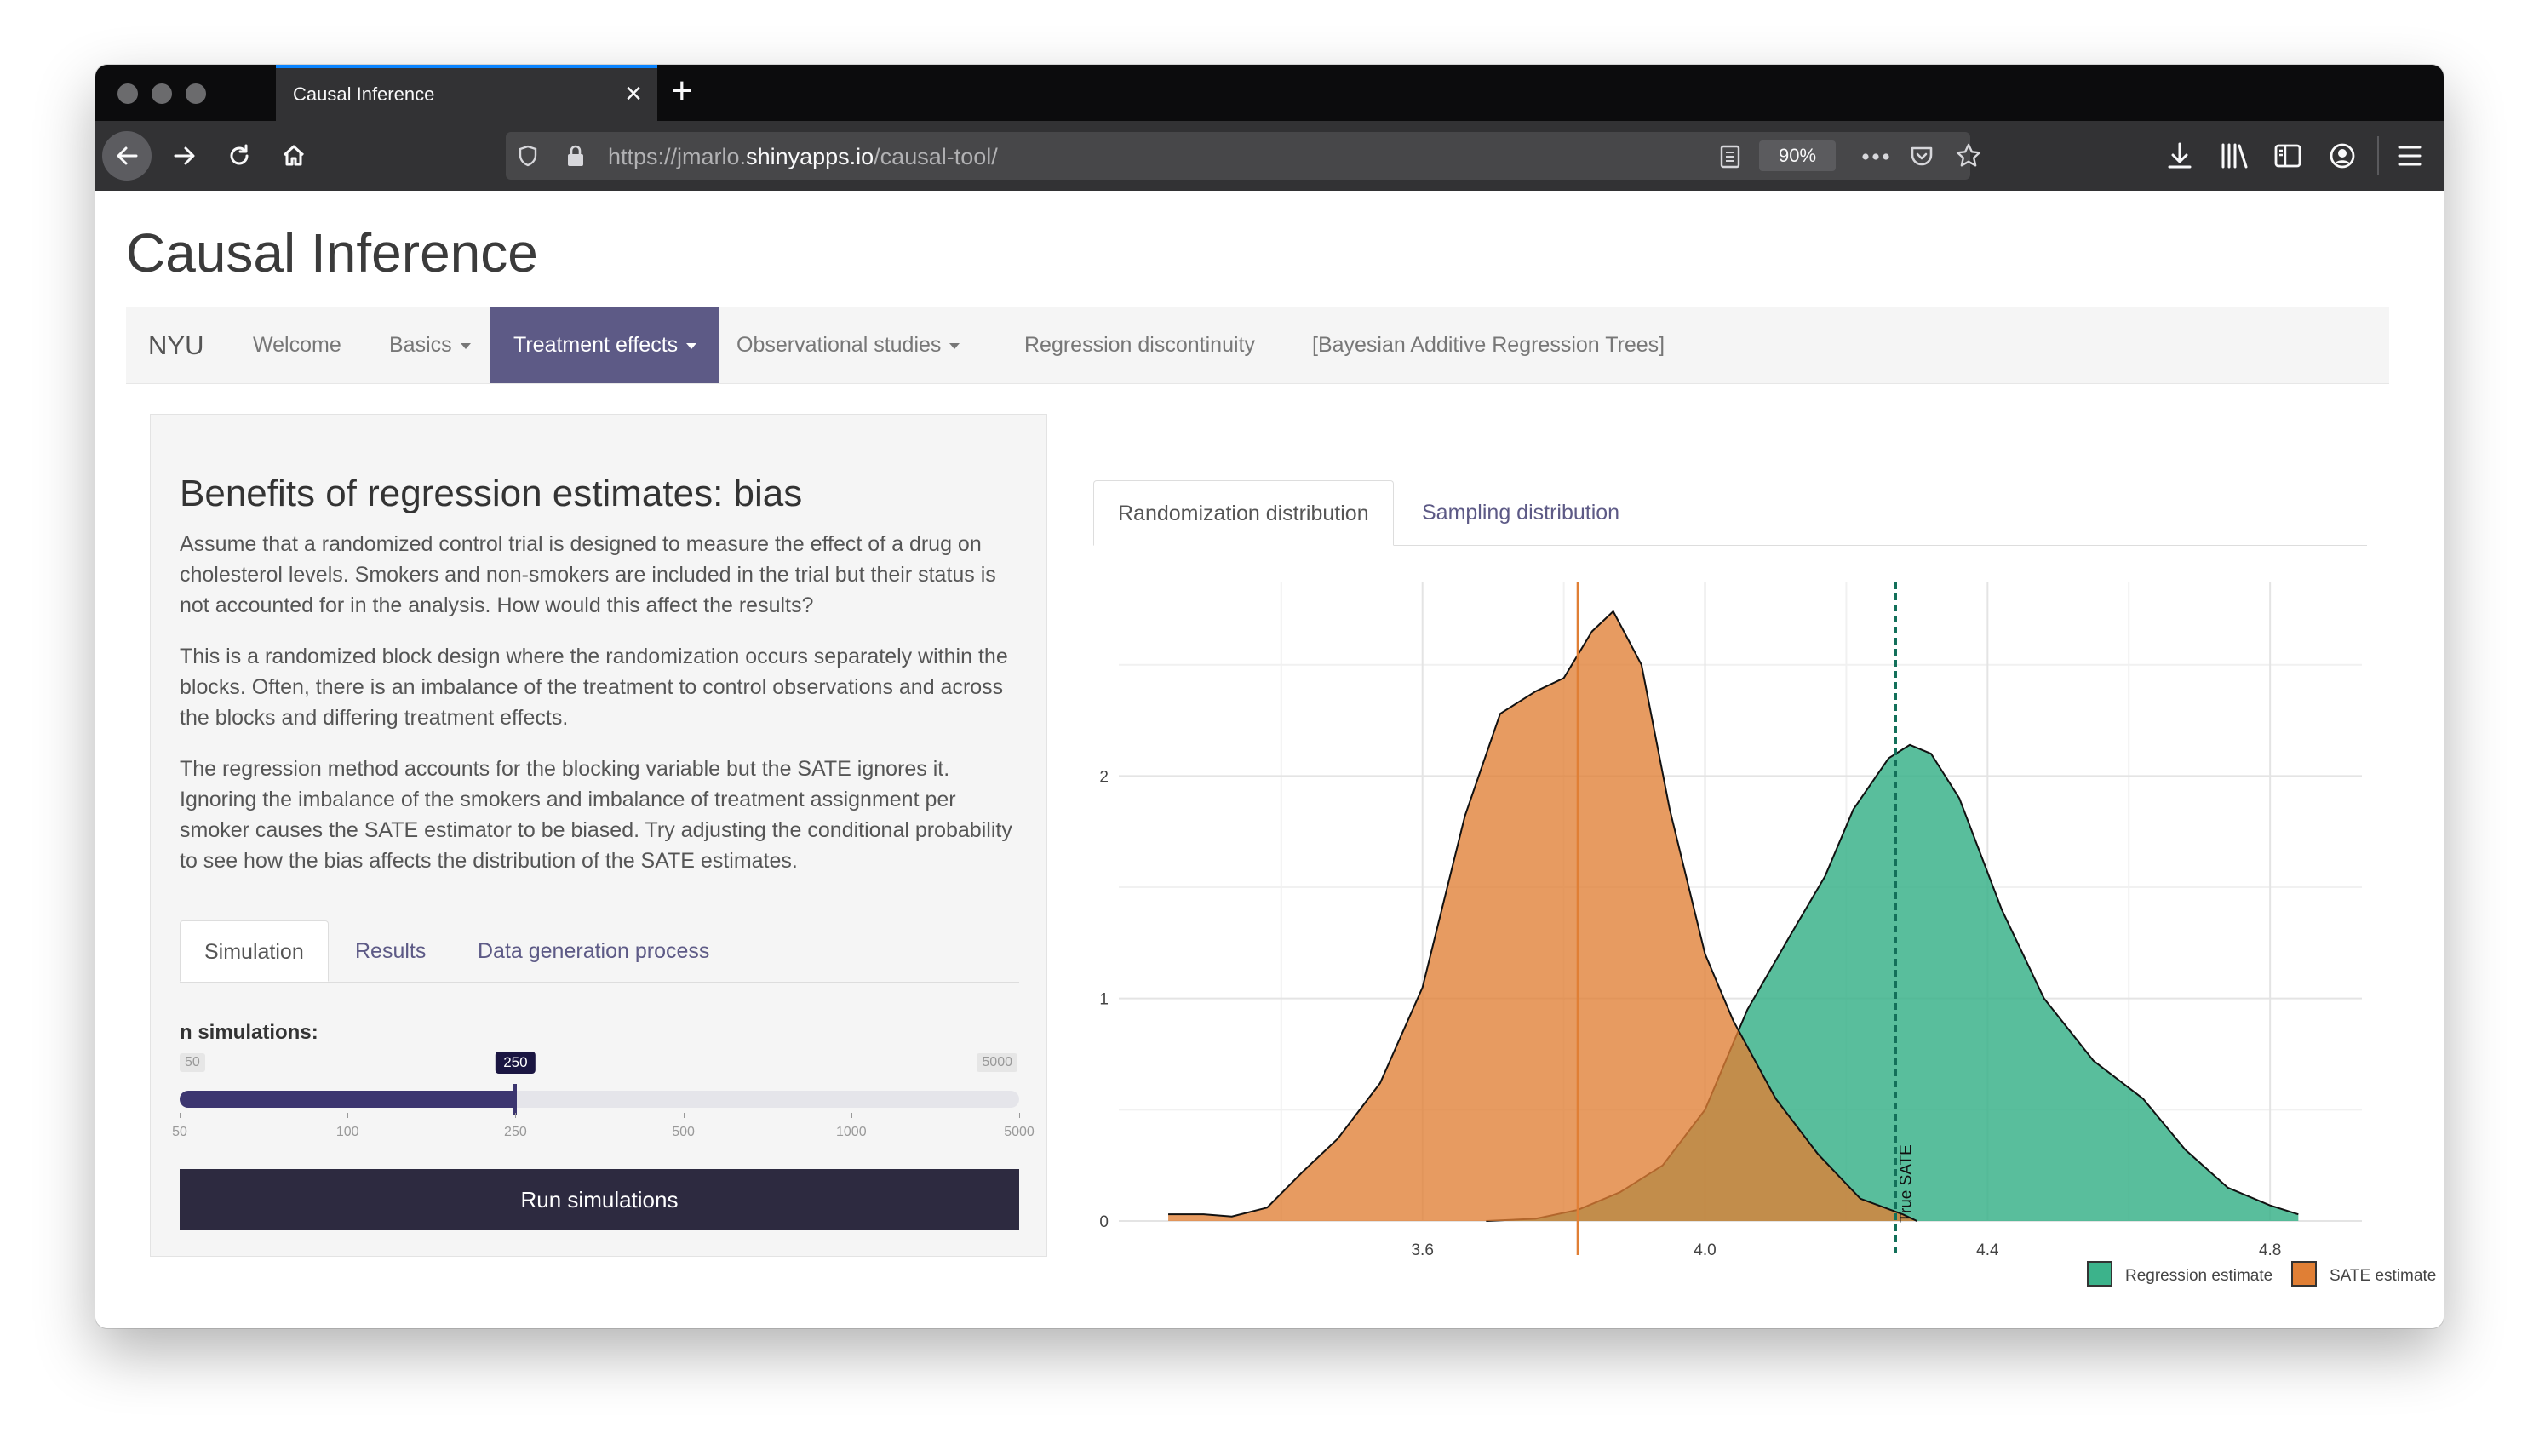 The image size is (2539, 1456). What do you see at coordinates (1922, 156) in the screenshot?
I see `pocket-icon` at bounding box center [1922, 156].